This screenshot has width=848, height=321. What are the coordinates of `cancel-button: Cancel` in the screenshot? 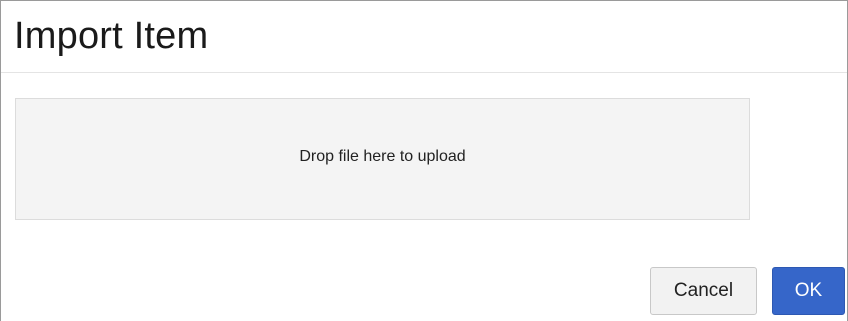 It's located at (703, 291).